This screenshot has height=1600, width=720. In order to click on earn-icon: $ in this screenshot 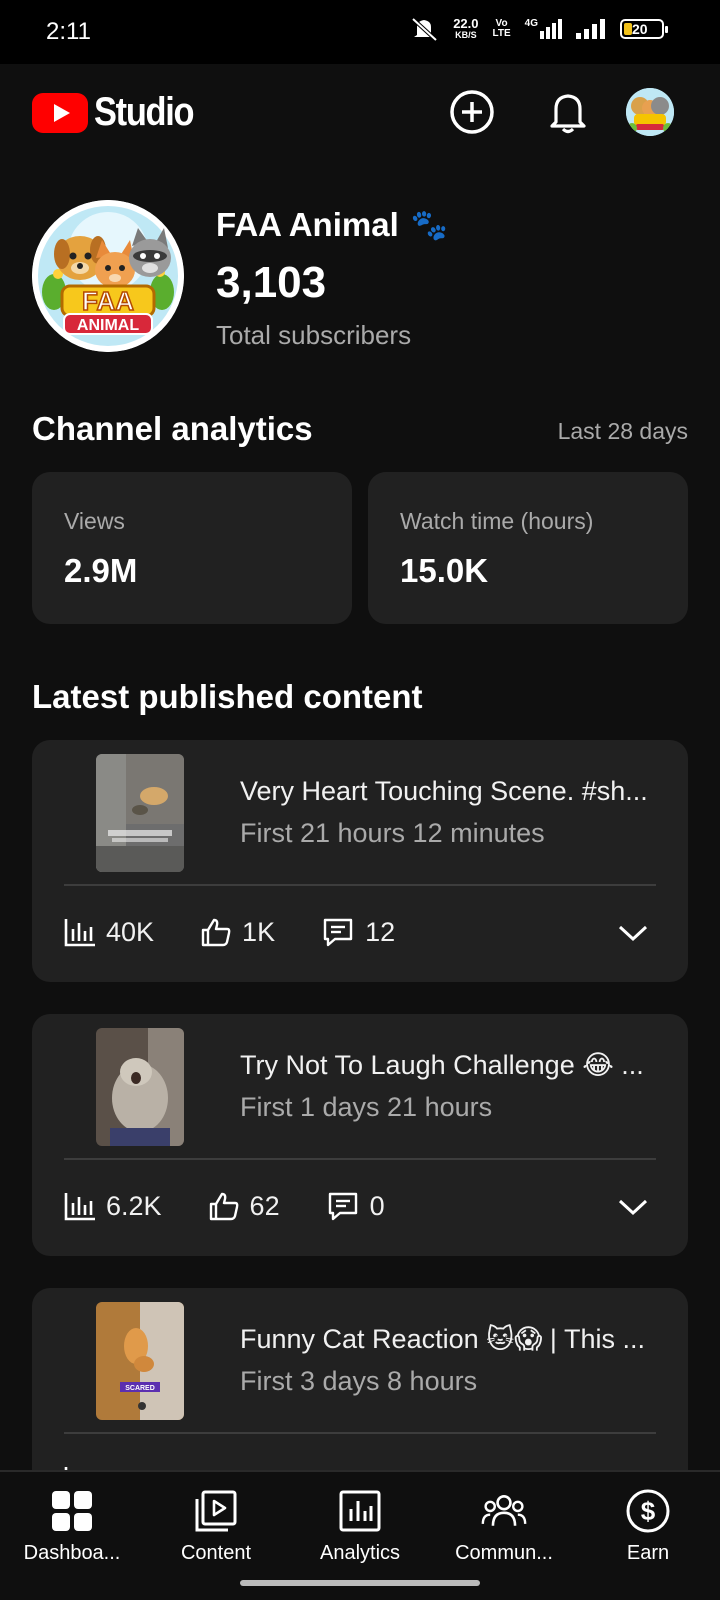, I will do `click(648, 1511)`.